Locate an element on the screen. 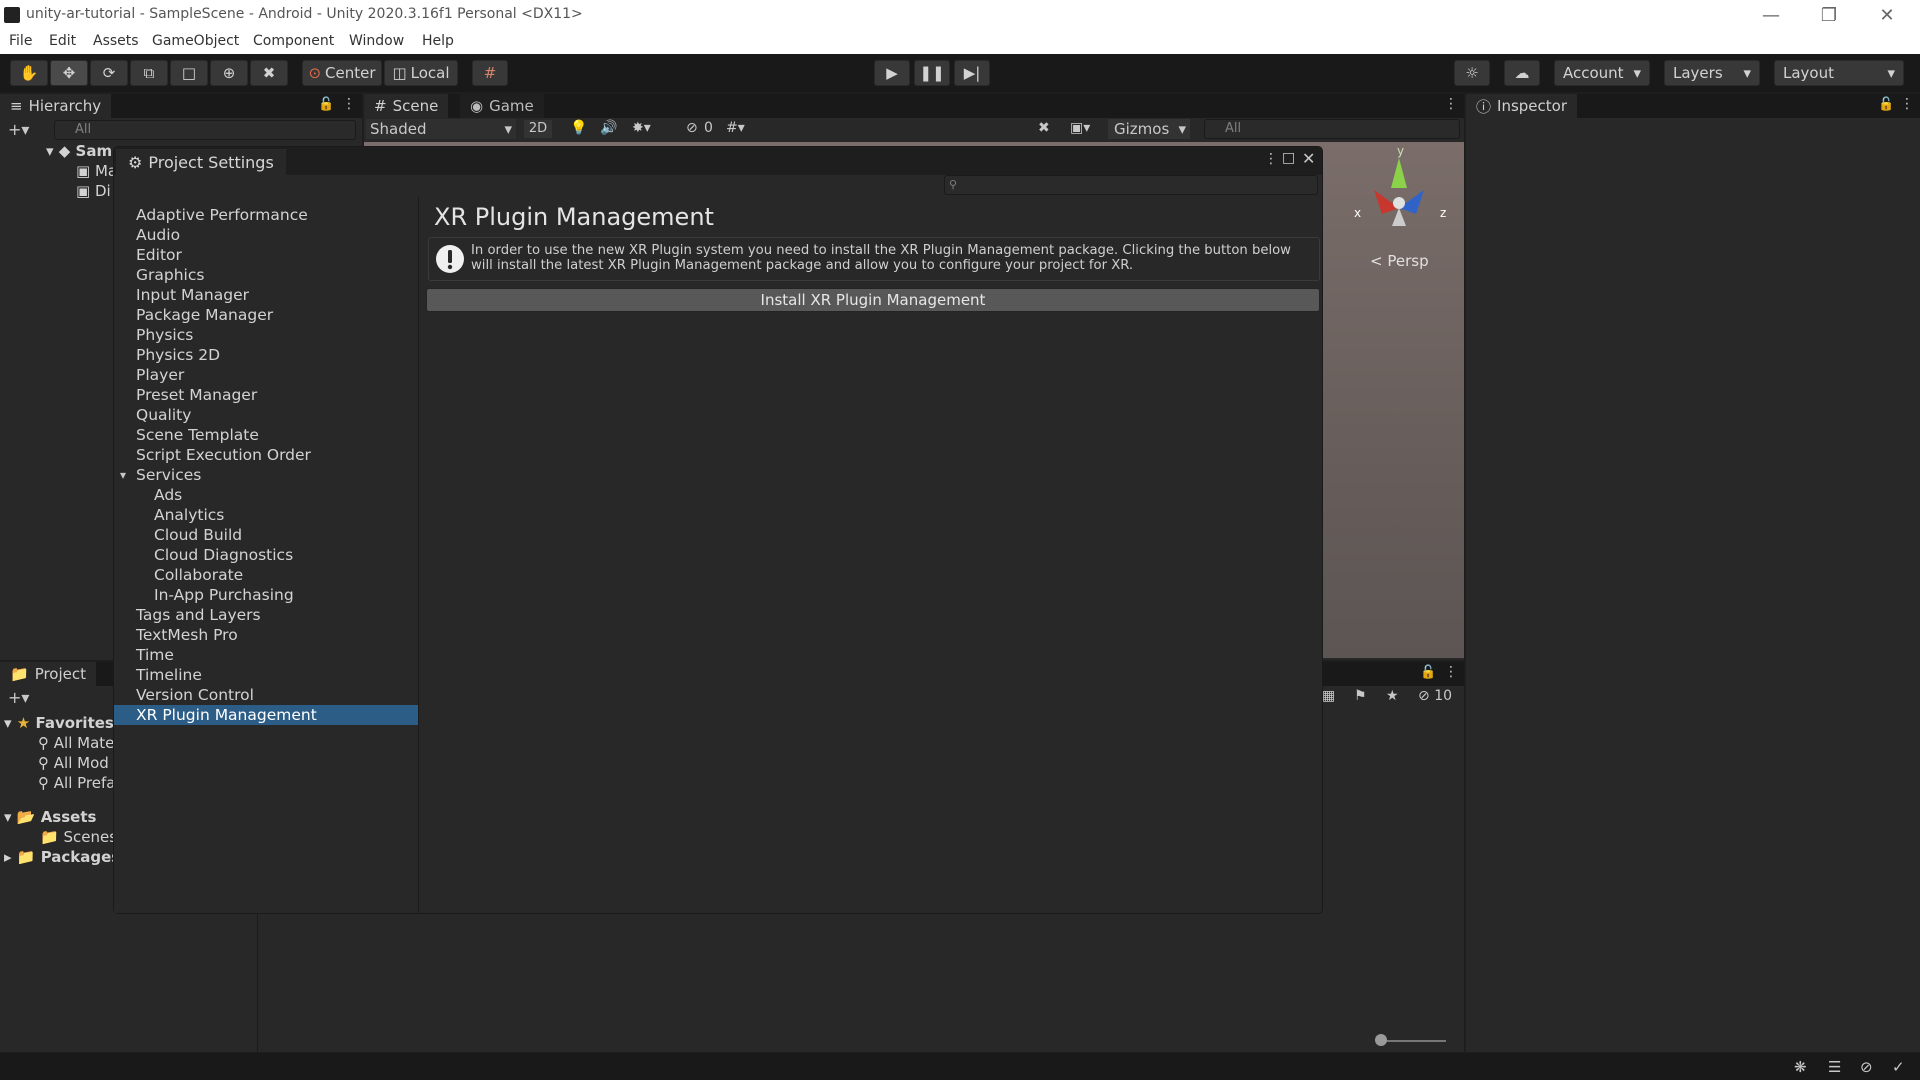 This screenshot has height=1080, width=1920. camera-icon: ▣▾ is located at coordinates (1080, 128).